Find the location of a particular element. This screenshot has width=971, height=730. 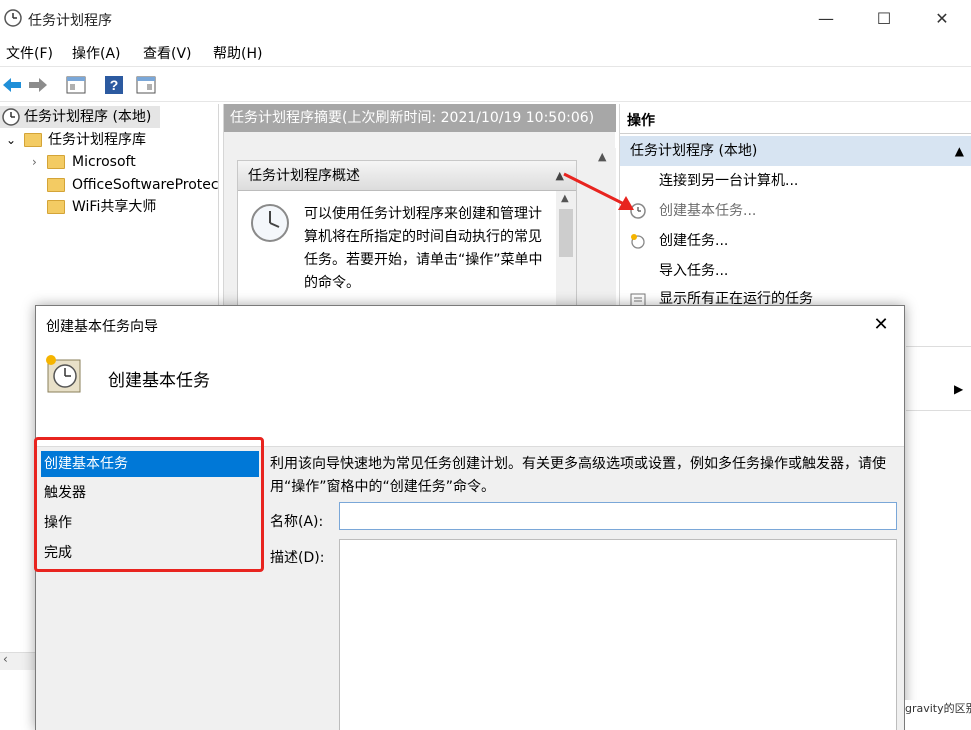

name-label: 名称(A): is located at coordinates (297, 522).